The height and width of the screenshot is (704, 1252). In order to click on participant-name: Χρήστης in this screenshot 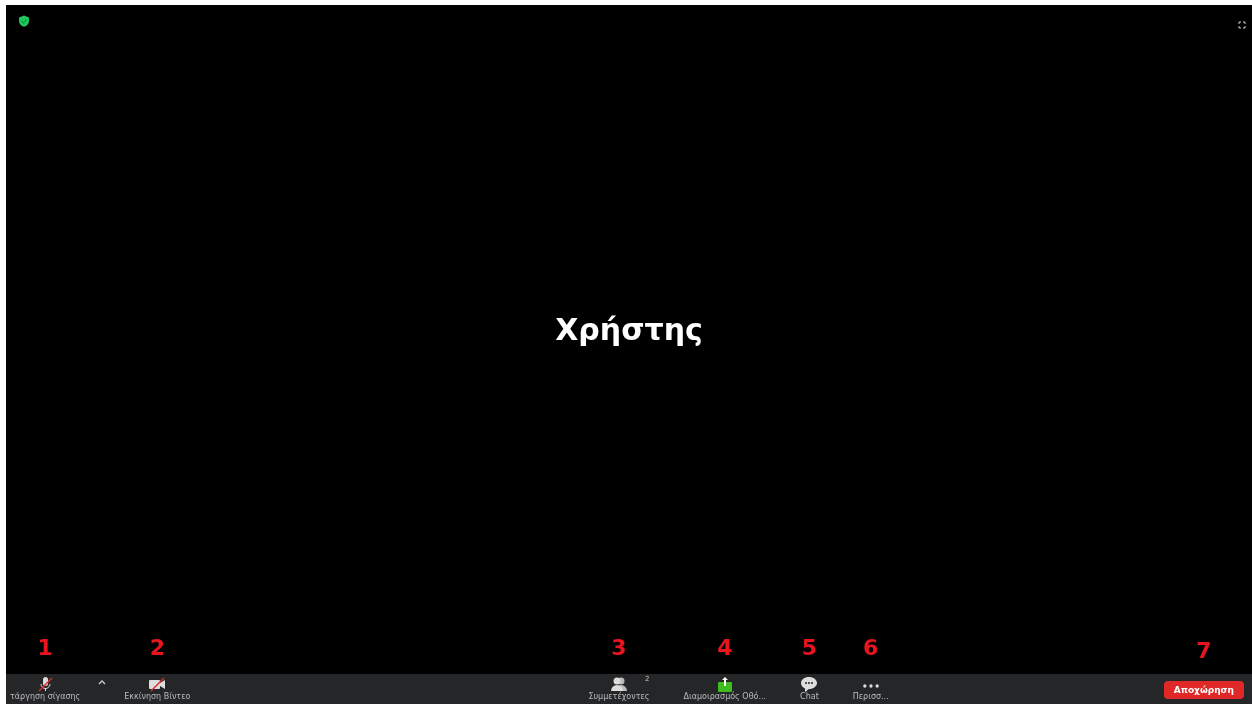, I will do `click(629, 329)`.